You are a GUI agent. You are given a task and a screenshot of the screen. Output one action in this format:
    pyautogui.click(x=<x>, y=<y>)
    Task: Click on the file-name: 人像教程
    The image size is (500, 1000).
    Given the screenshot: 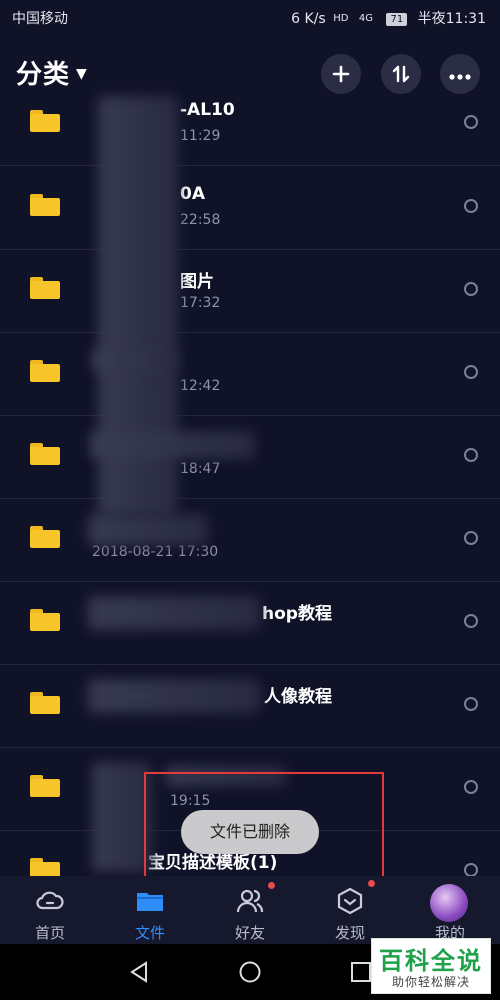 What is the action you would take?
    pyautogui.click(x=298, y=697)
    